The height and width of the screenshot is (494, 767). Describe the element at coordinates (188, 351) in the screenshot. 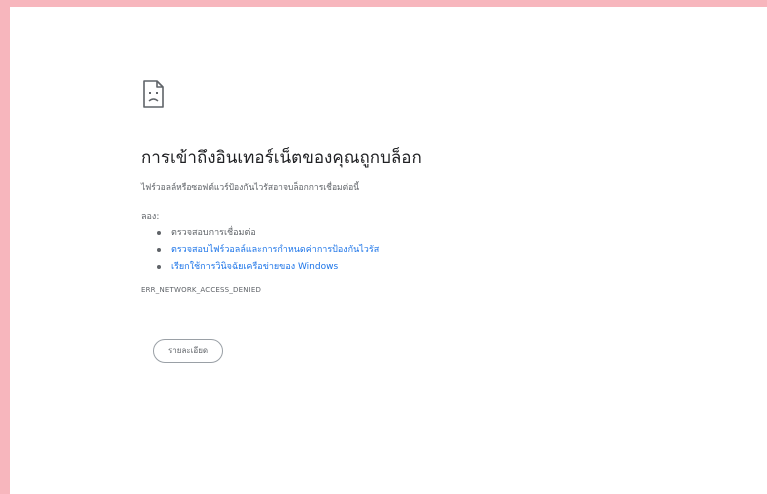

I see `details-button: รายละเอียด` at that location.